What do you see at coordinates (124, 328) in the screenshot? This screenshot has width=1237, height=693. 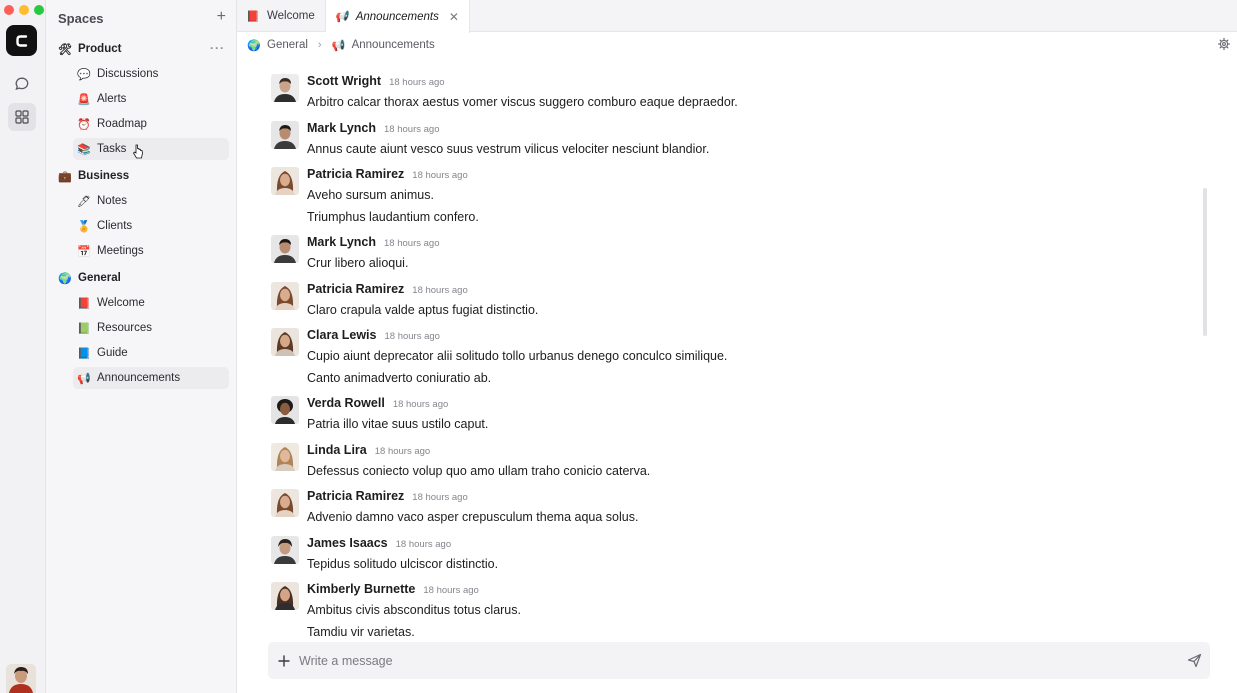 I see `sidebar-item-label: Resources` at bounding box center [124, 328].